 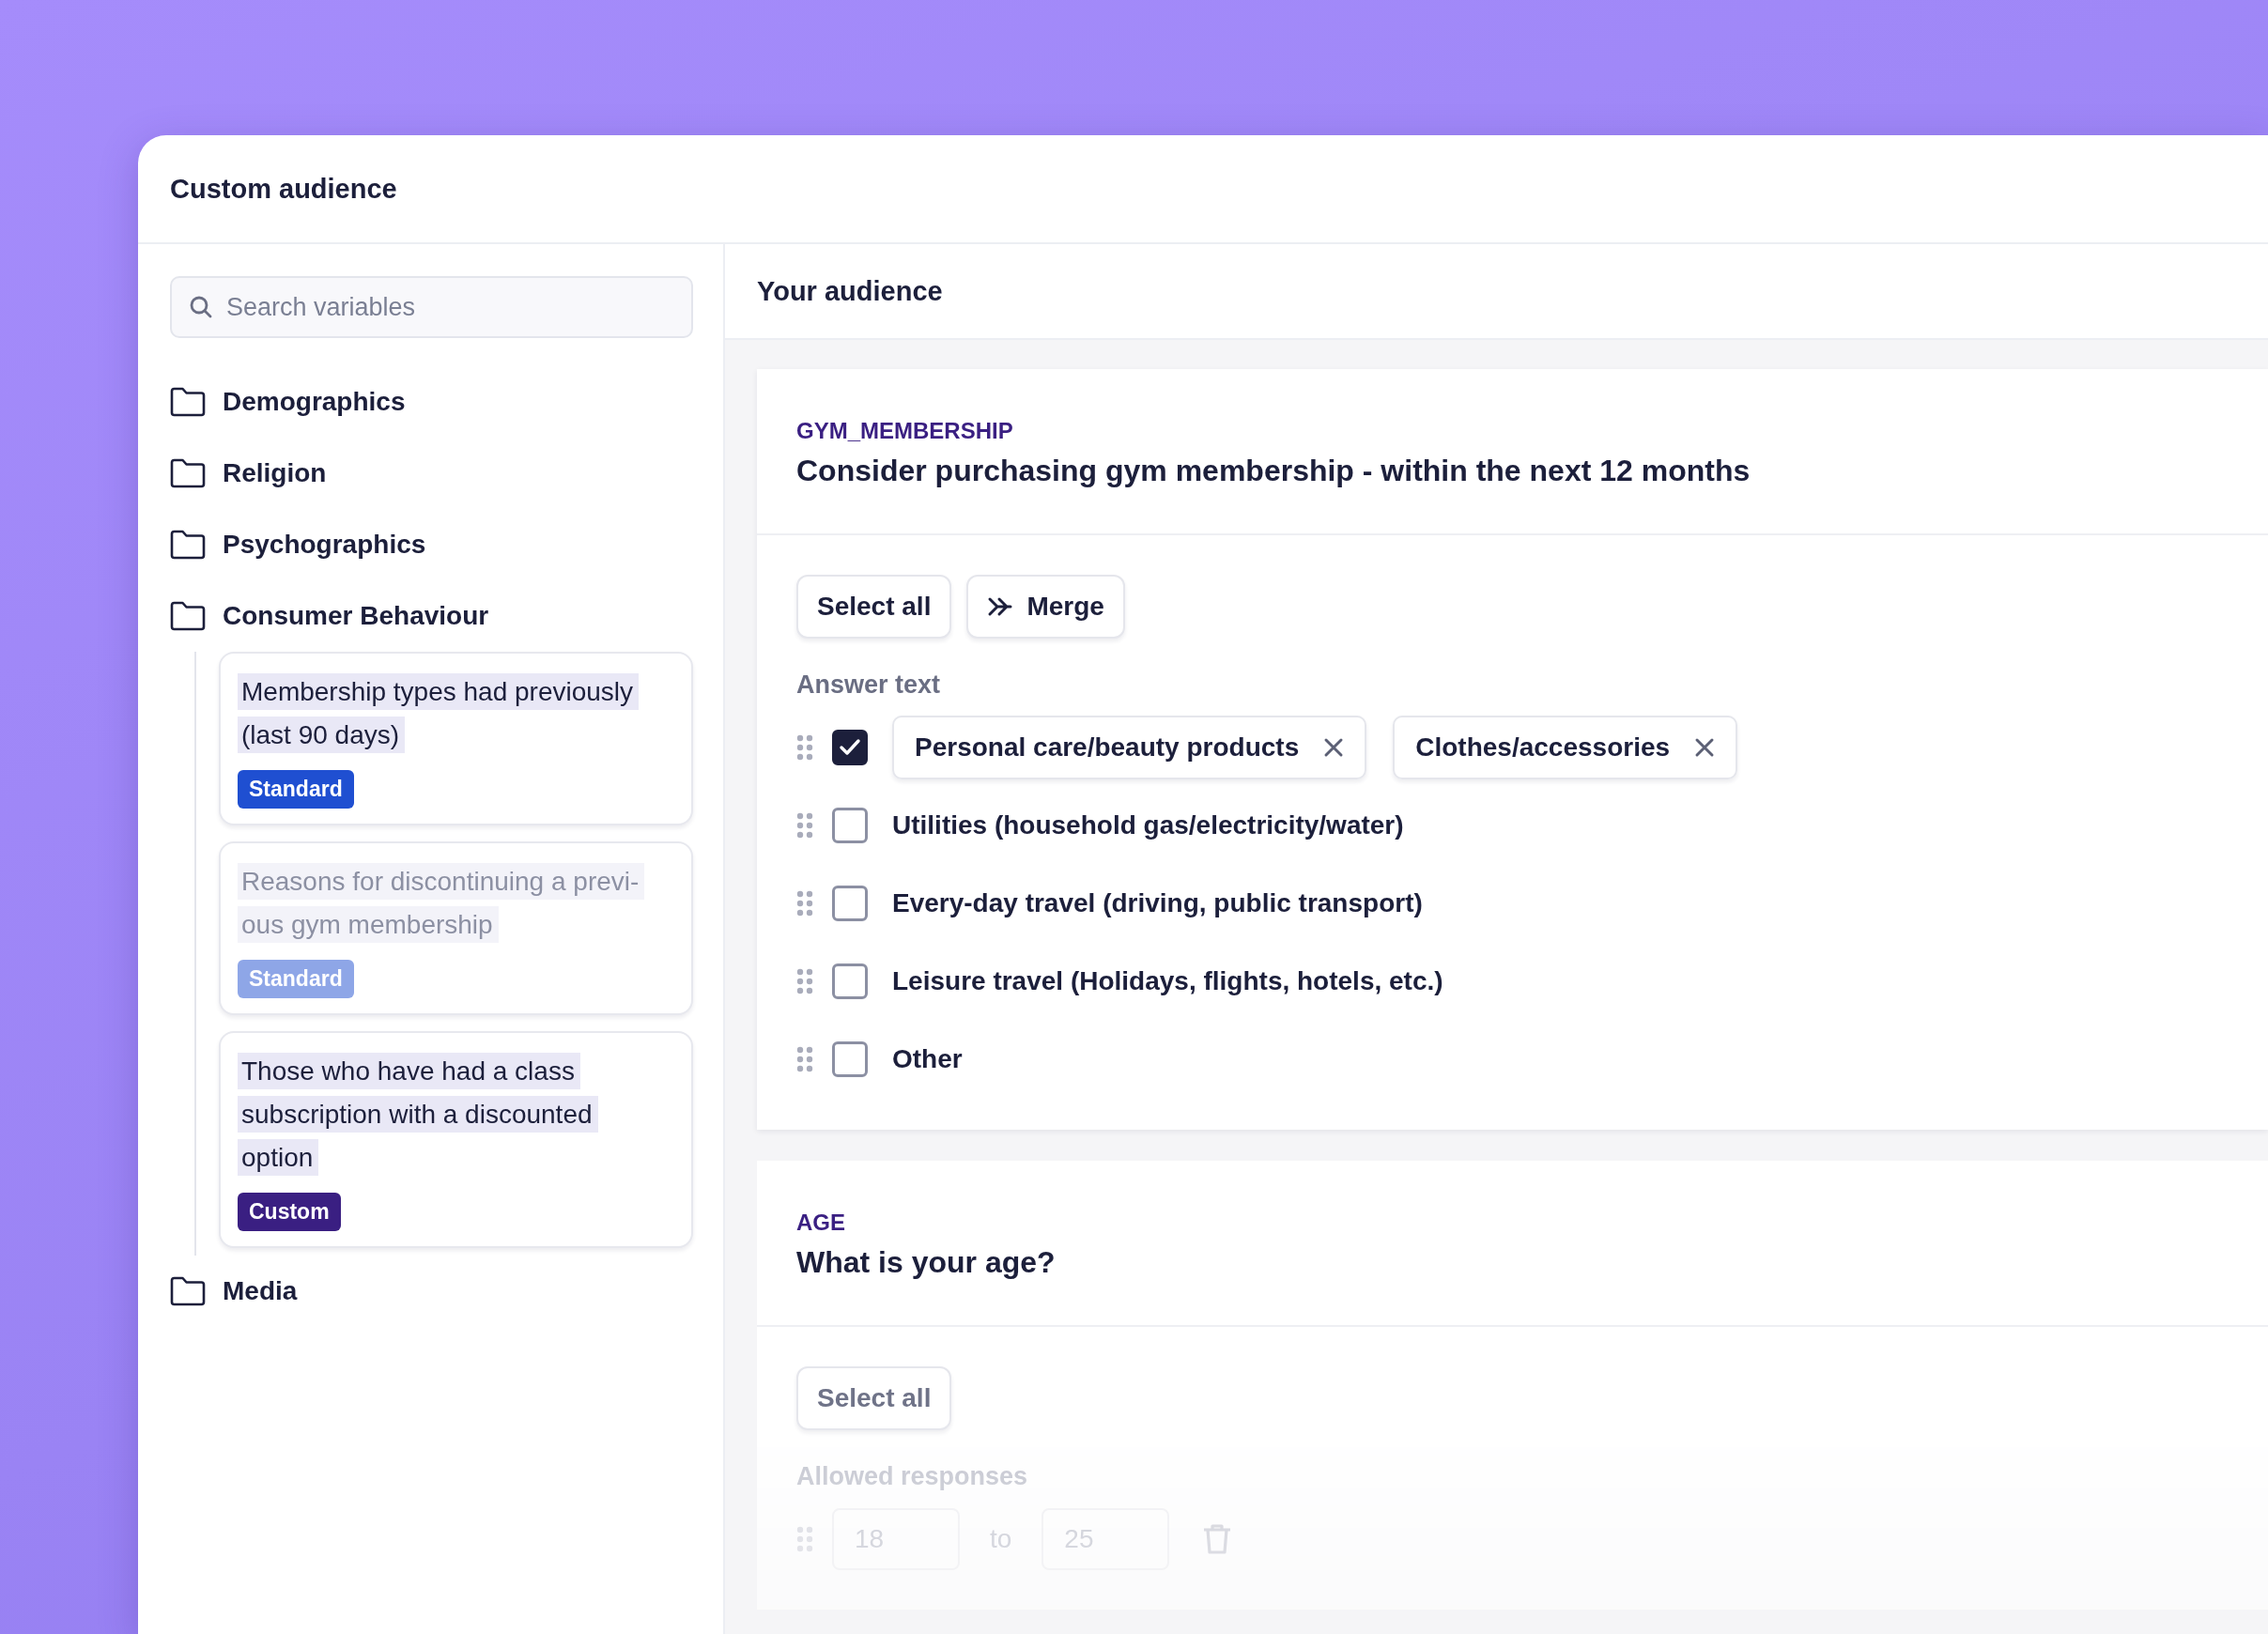 What do you see at coordinates (431, 1291) in the screenshot?
I see `folder-item: Media` at bounding box center [431, 1291].